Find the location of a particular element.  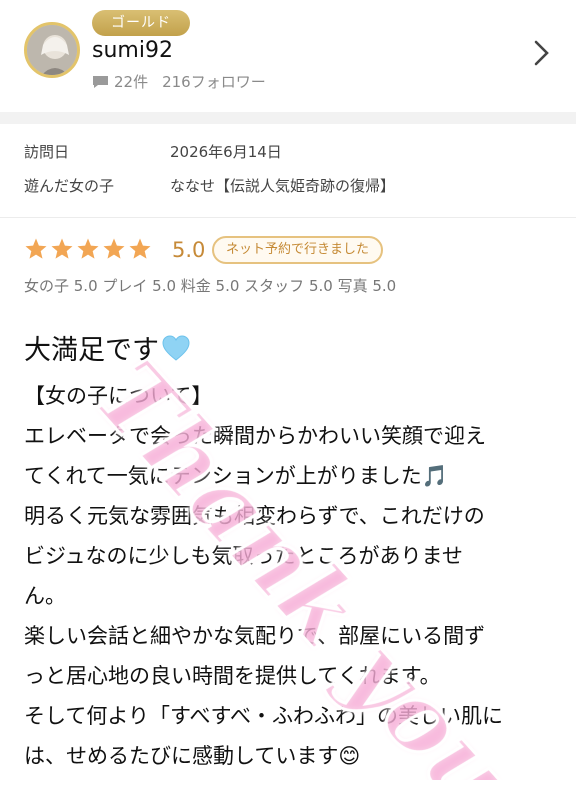

girl-row: 遊んだ女の子 ななせ【伝説人気姫奇跡の復帰】 is located at coordinates (288, 185).